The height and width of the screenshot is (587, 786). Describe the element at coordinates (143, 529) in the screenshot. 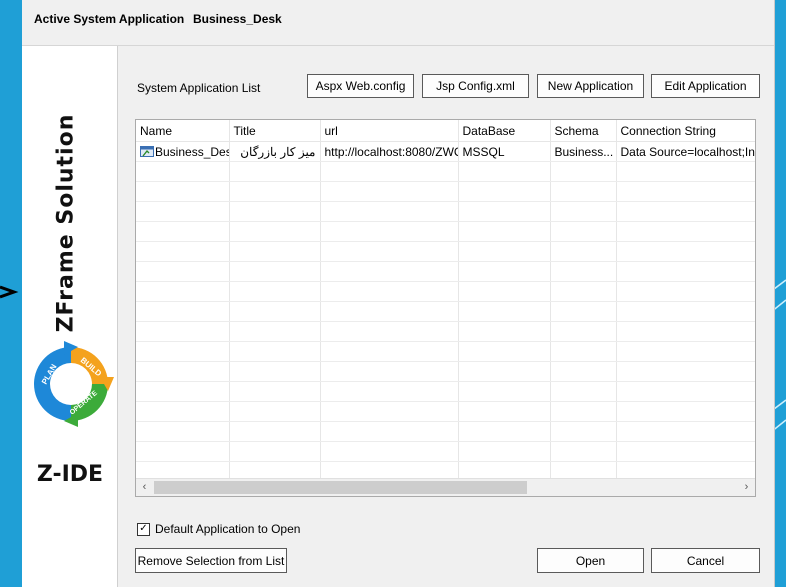

I see `default-application-checkbox: ✓` at that location.